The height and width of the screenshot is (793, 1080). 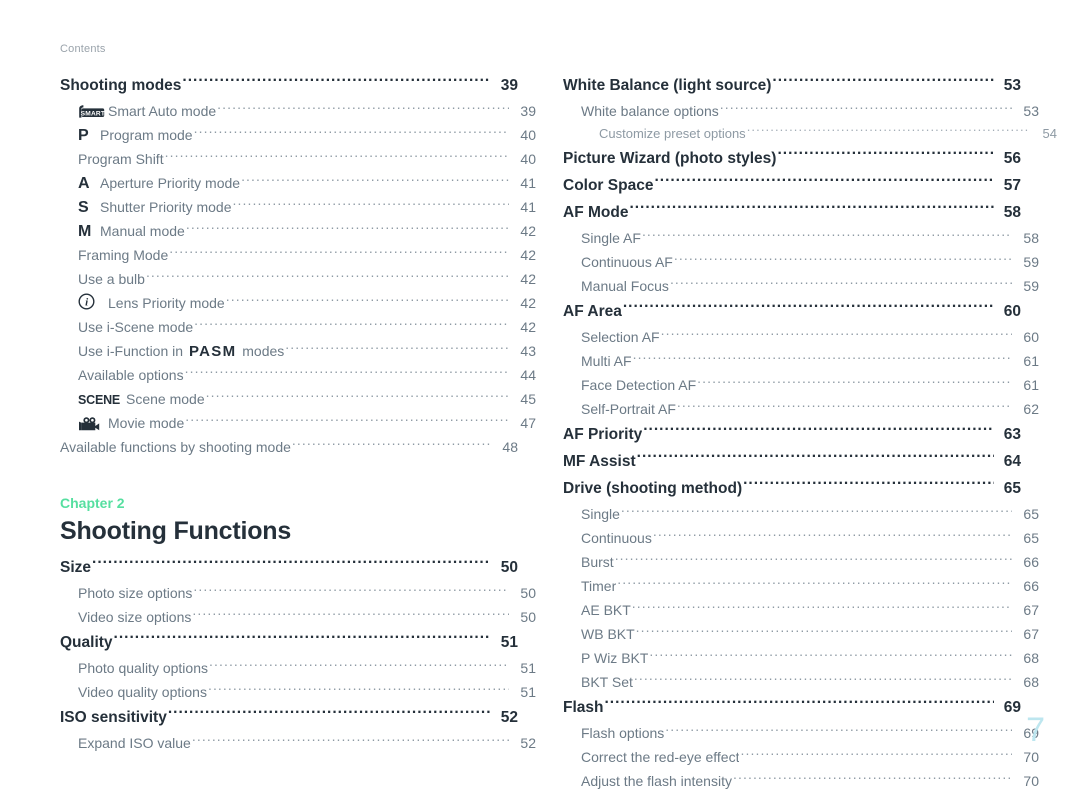 I want to click on toc-entry: AF Area 60, so click(x=792, y=311).